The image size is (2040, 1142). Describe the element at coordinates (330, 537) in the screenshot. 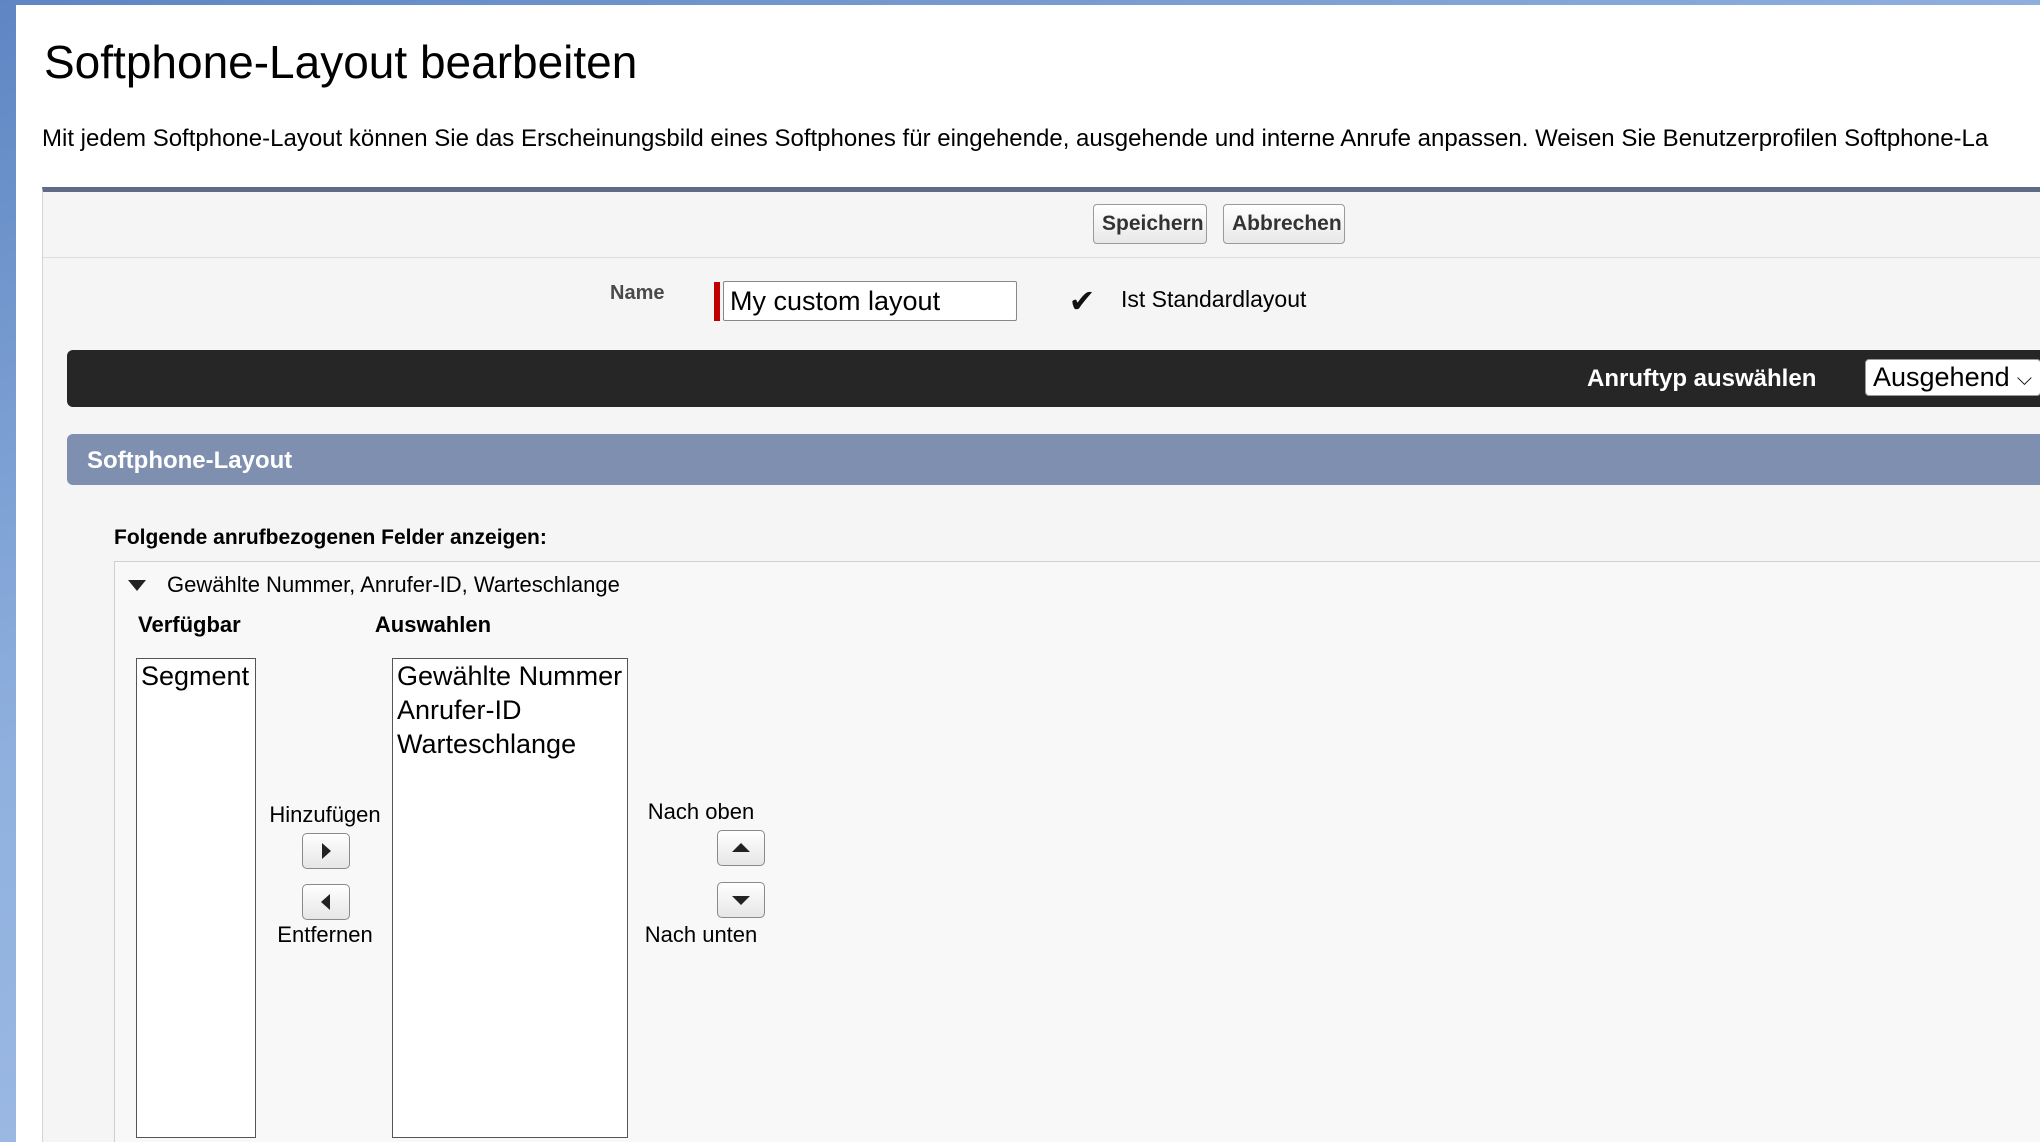

I see `fields-label: Folgende anrufbezogenen Felder anzeigen:` at that location.